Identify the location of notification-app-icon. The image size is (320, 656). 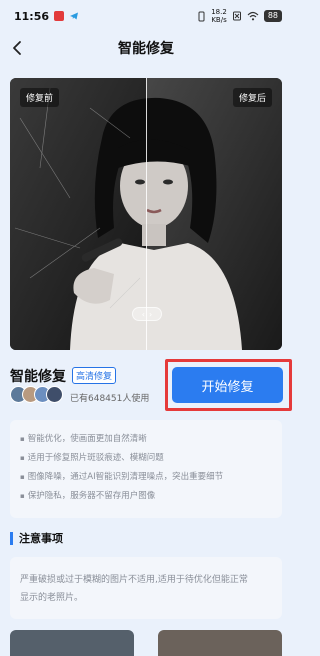
(59, 16).